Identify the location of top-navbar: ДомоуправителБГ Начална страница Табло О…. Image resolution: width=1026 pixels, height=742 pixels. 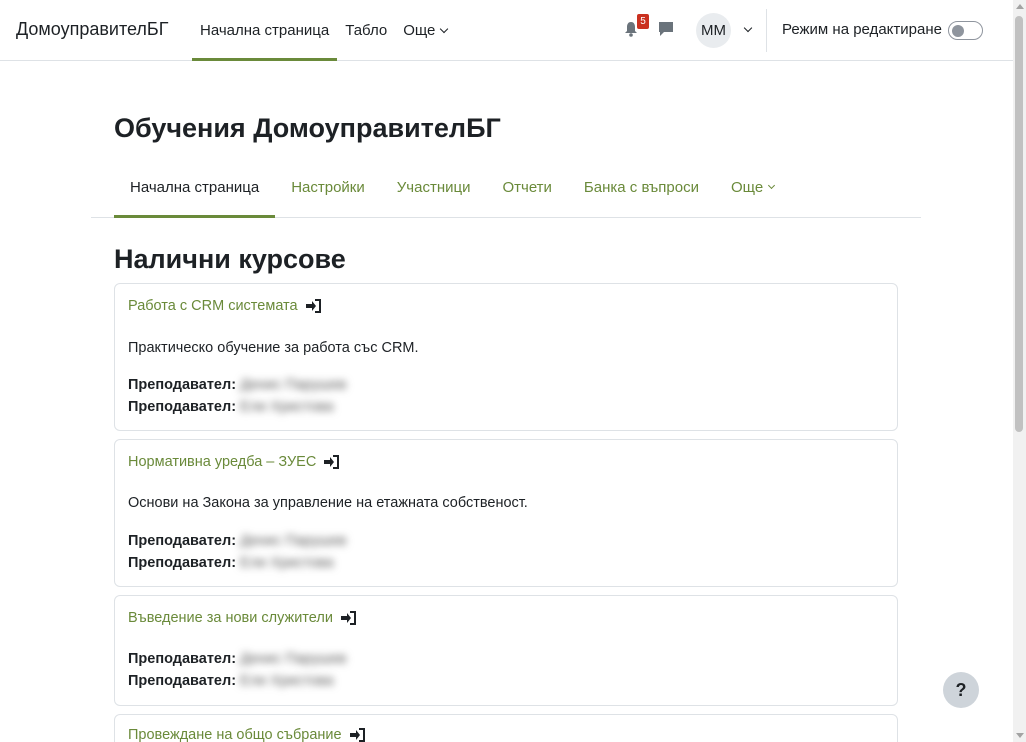
(506, 30).